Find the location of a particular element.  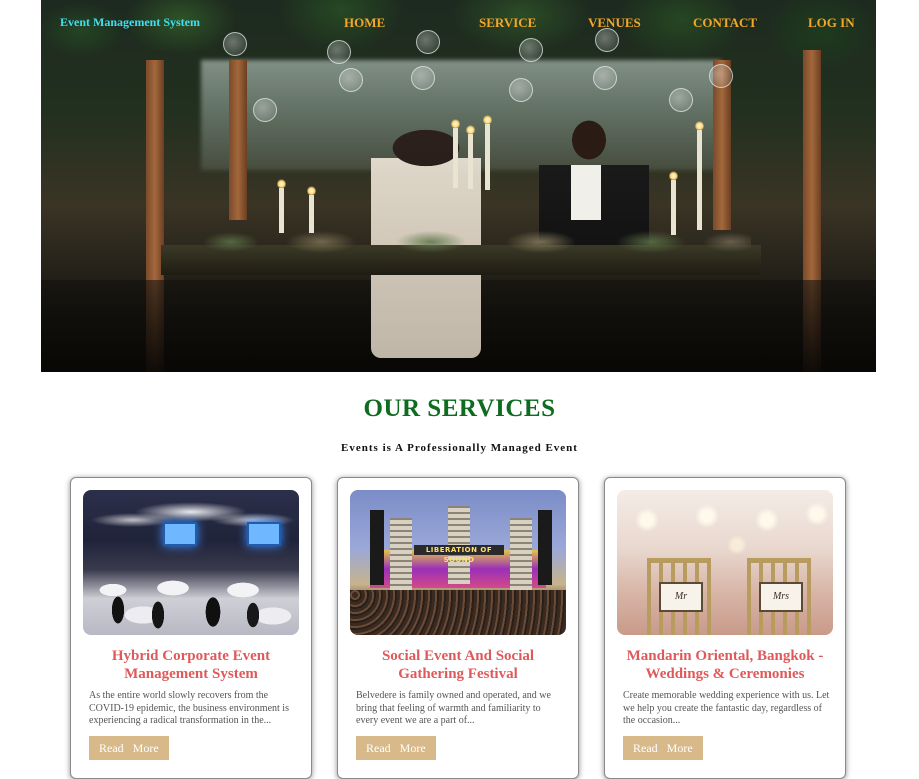

nav-link-venues: VENUES is located at coordinates (614, 23).